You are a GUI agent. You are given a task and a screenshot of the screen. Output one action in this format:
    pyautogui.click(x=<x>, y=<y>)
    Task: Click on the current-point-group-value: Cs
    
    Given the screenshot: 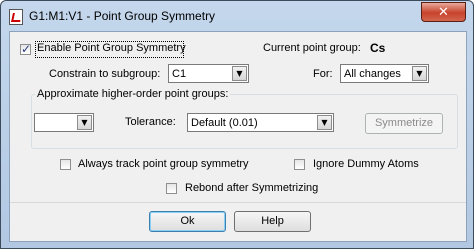 What is the action you would take?
    pyautogui.click(x=378, y=48)
    